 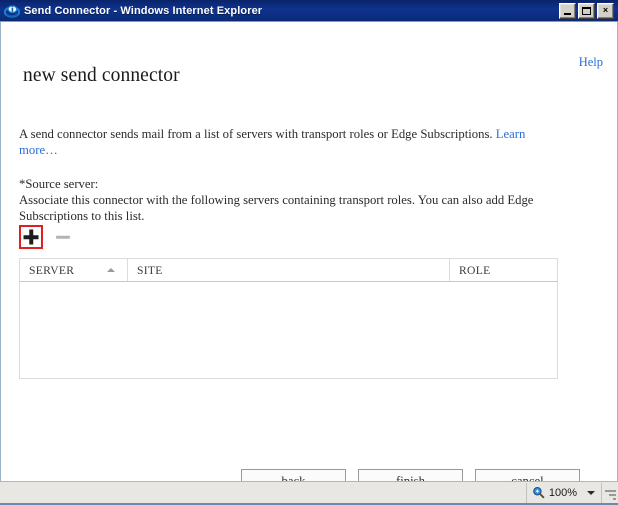 What do you see at coordinates (503, 270) in the screenshot?
I see `column-header-role: ROLE` at bounding box center [503, 270].